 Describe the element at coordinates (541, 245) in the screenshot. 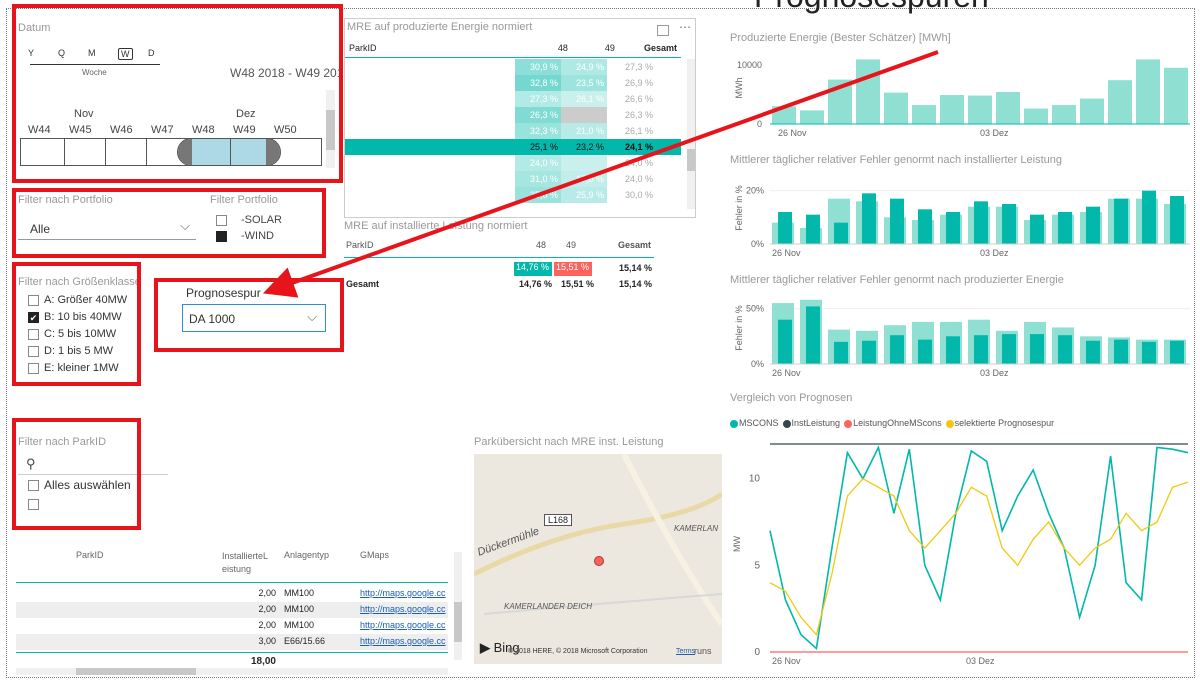

I see `matrix2-col-48: 48` at that location.